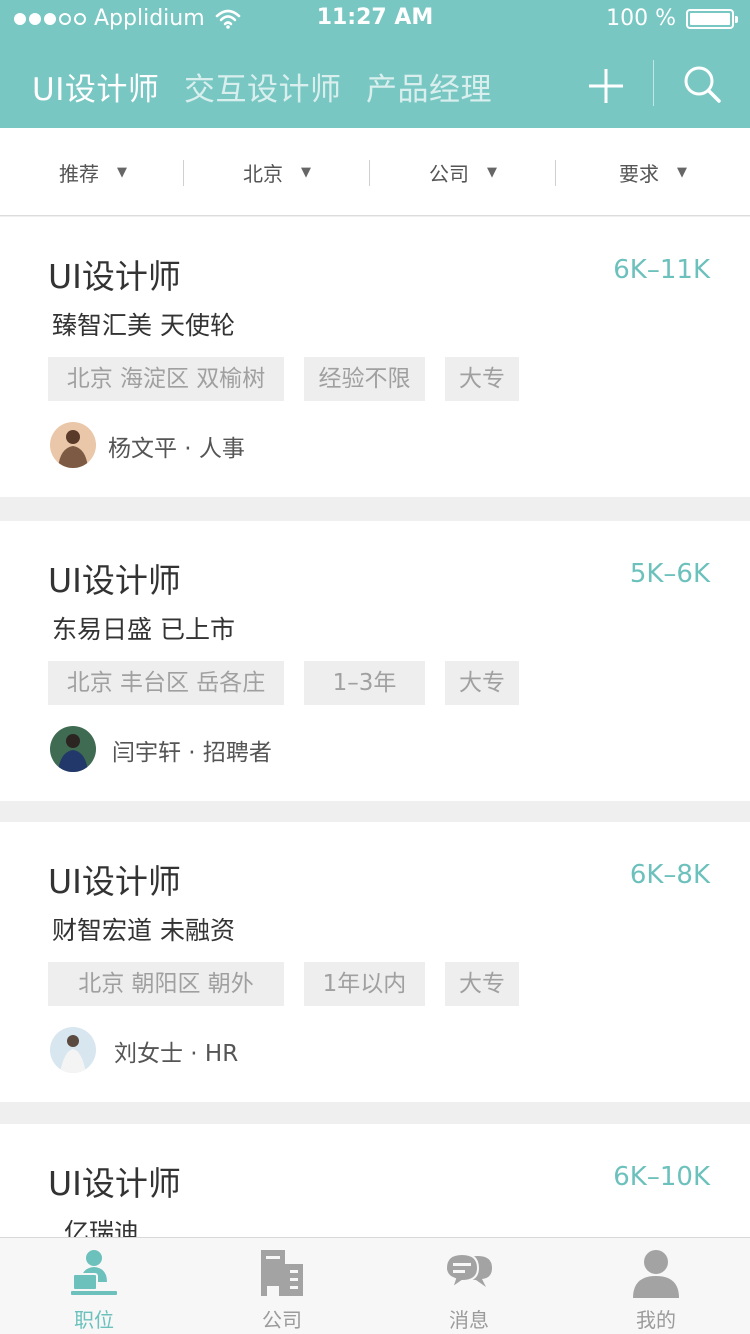 The image size is (750, 1334). Describe the element at coordinates (192, 753) in the screenshot. I see `recruiter-name: 闫宇轩 · 招聘者` at that location.